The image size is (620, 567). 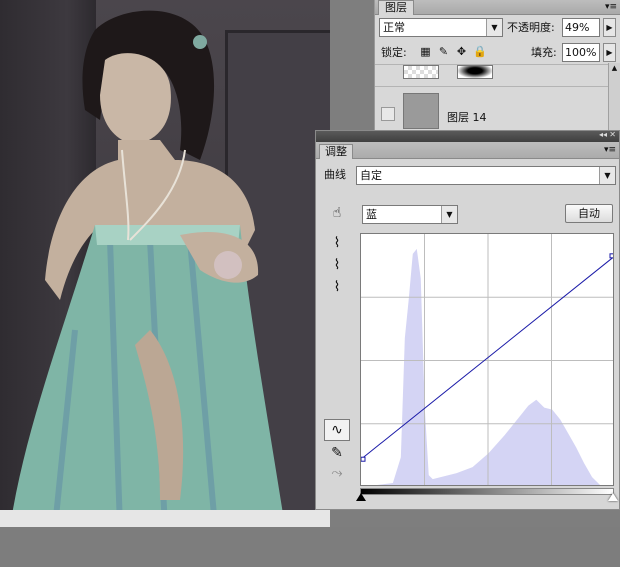 What do you see at coordinates (486, 175) in the screenshot?
I see `preset-select: 自定 ▼` at bounding box center [486, 175].